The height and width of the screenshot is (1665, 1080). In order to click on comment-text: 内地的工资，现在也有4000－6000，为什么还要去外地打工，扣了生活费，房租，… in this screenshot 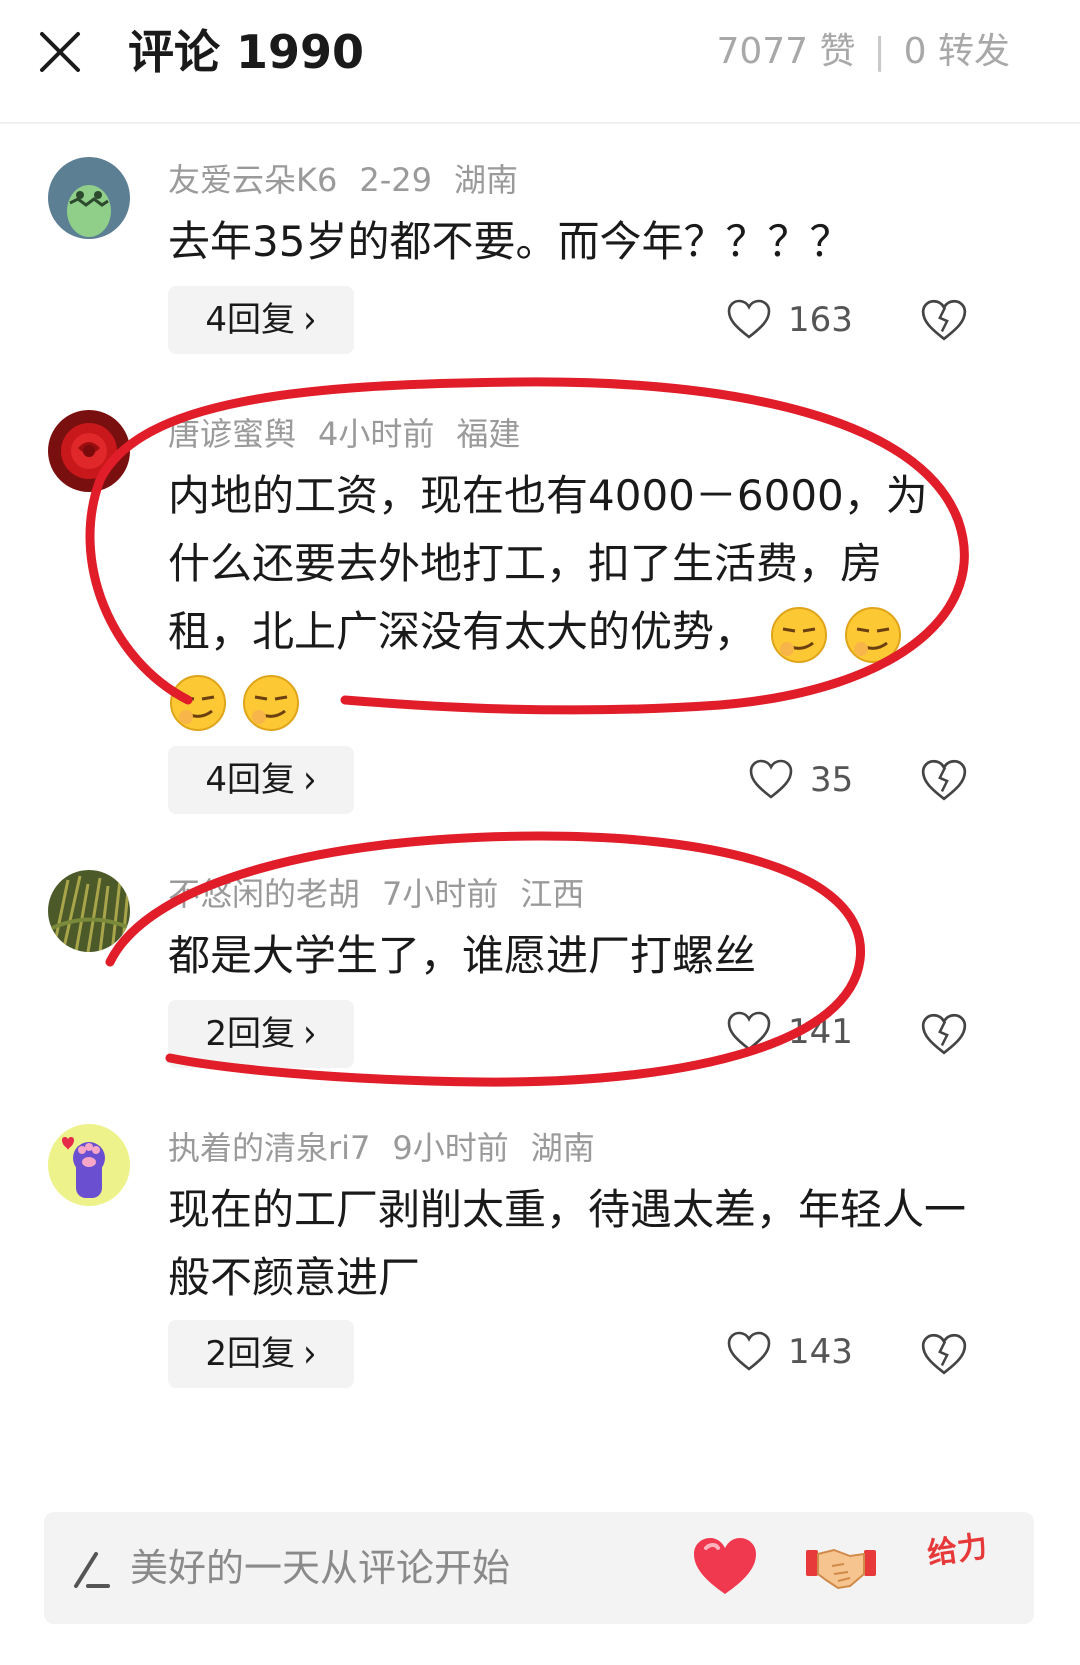, I will do `click(563, 598)`.